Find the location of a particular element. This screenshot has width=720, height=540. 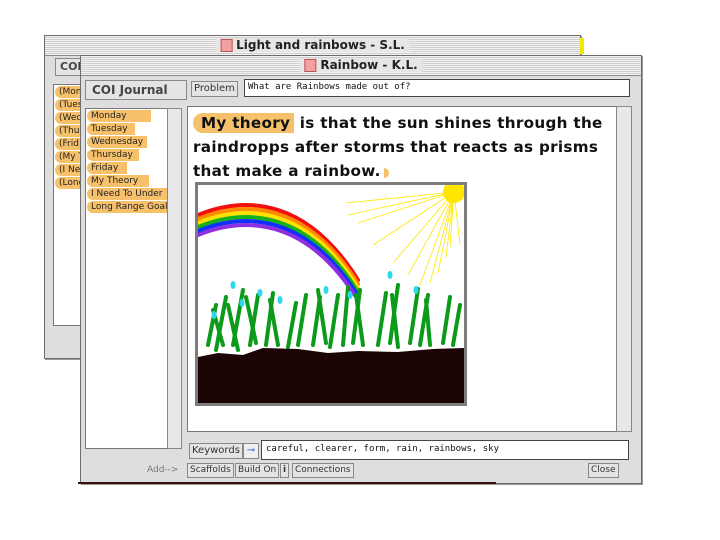

journal-item-friday: Friday is located at coordinates (107, 168).